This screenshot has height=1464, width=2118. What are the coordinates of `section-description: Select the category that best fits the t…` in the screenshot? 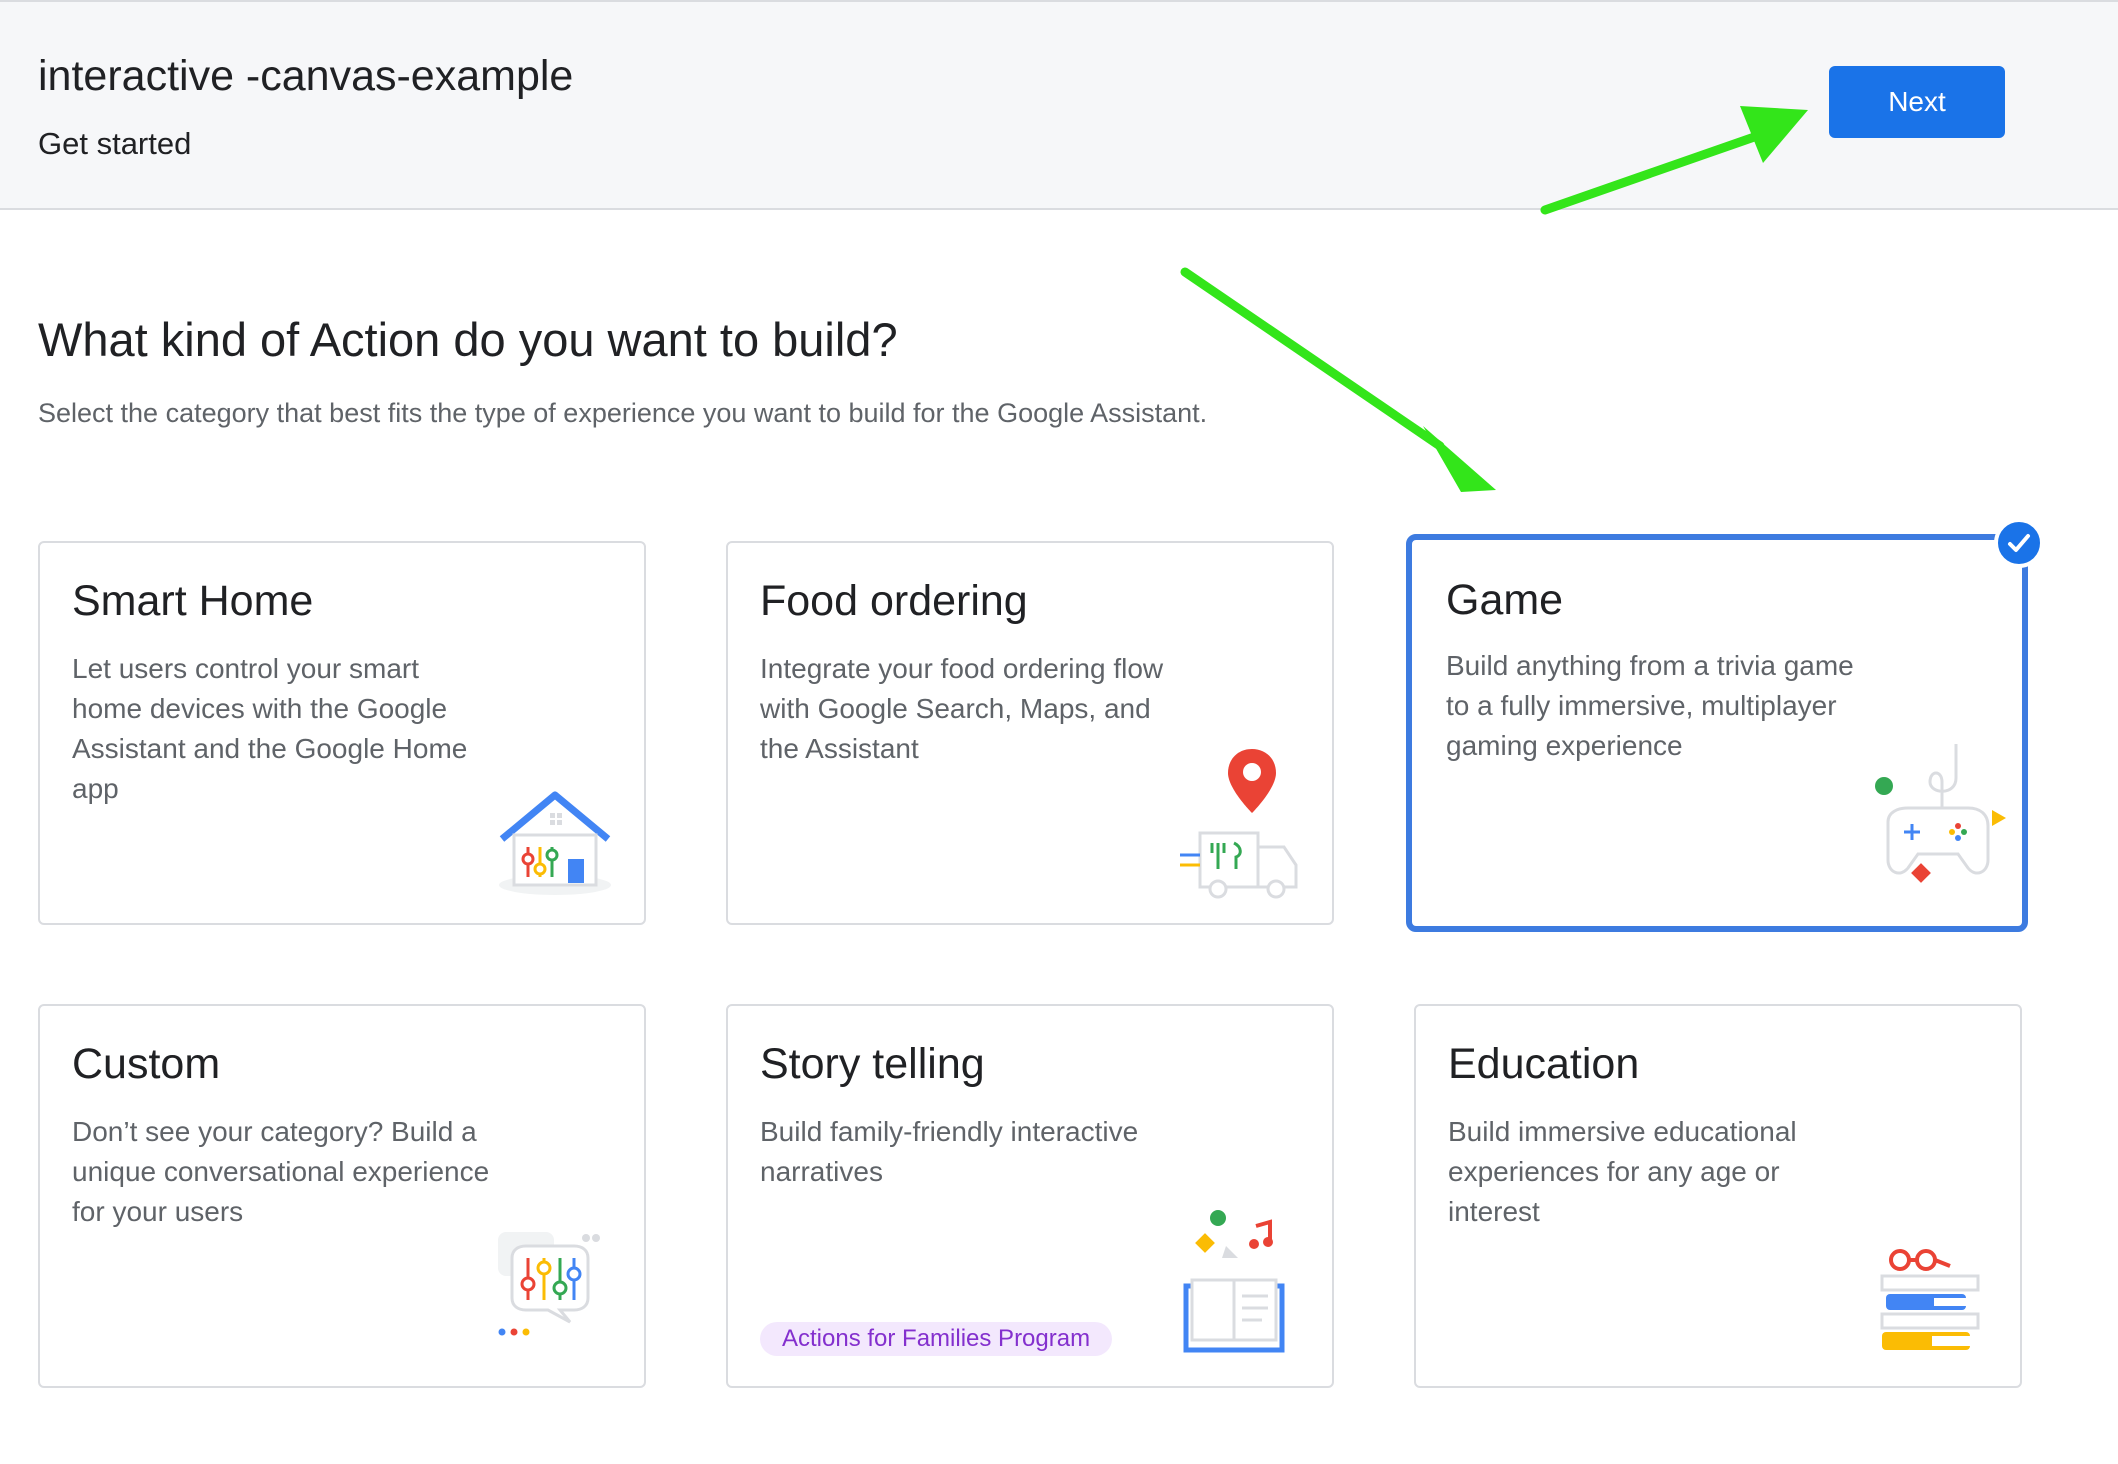 It's located at (623, 413).